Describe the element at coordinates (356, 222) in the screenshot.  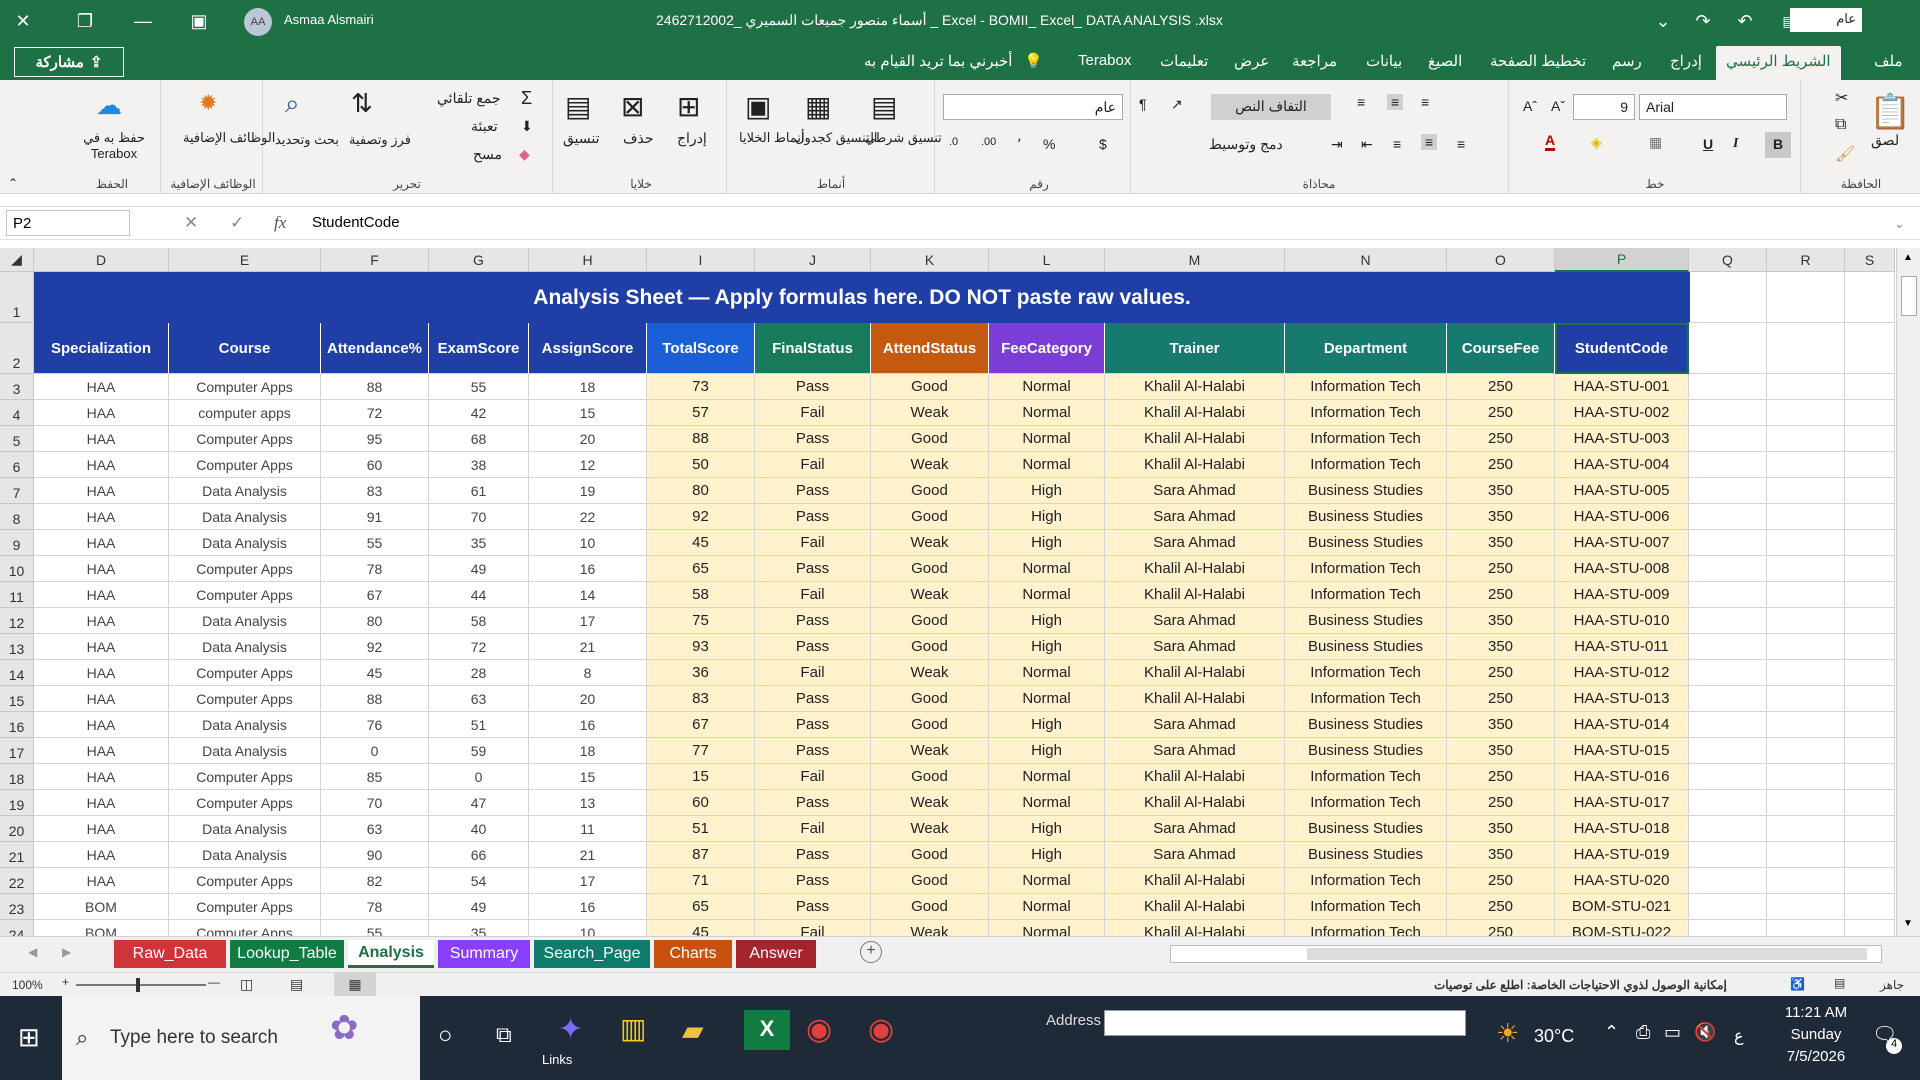
I see `formula-input: StudentCode` at that location.